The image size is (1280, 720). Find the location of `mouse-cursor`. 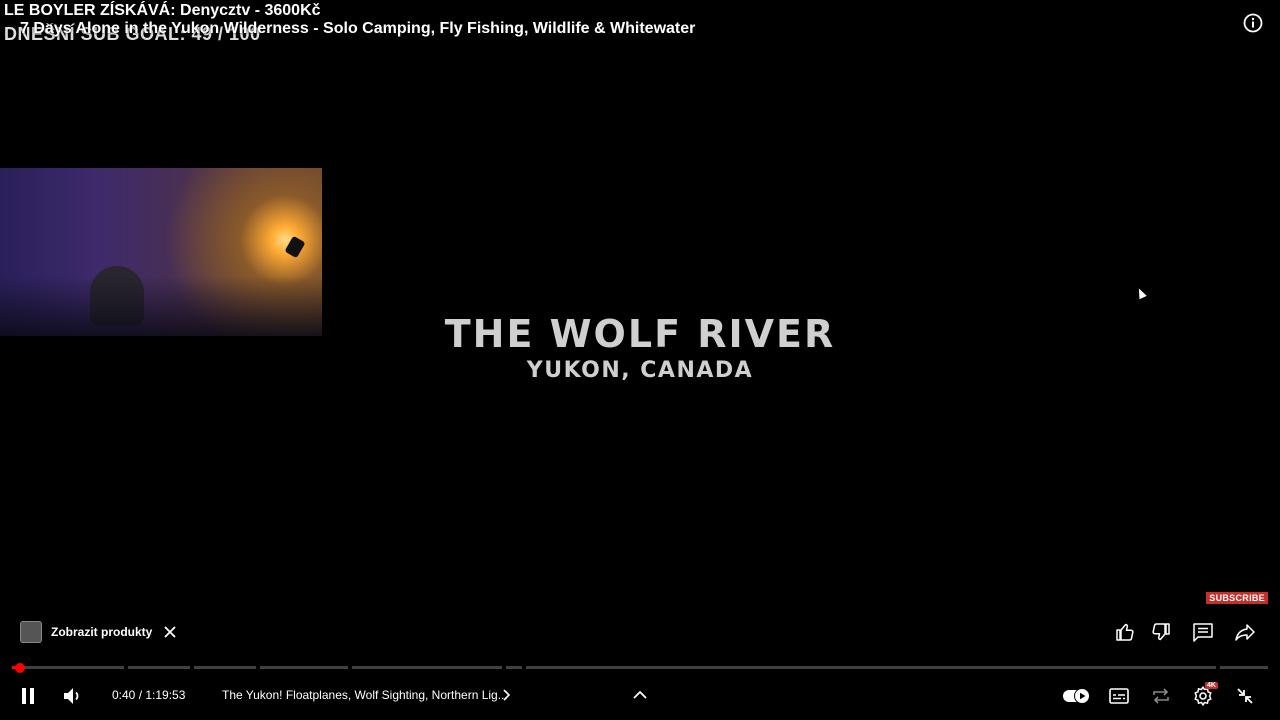

mouse-cursor is located at coordinates (1141, 293).